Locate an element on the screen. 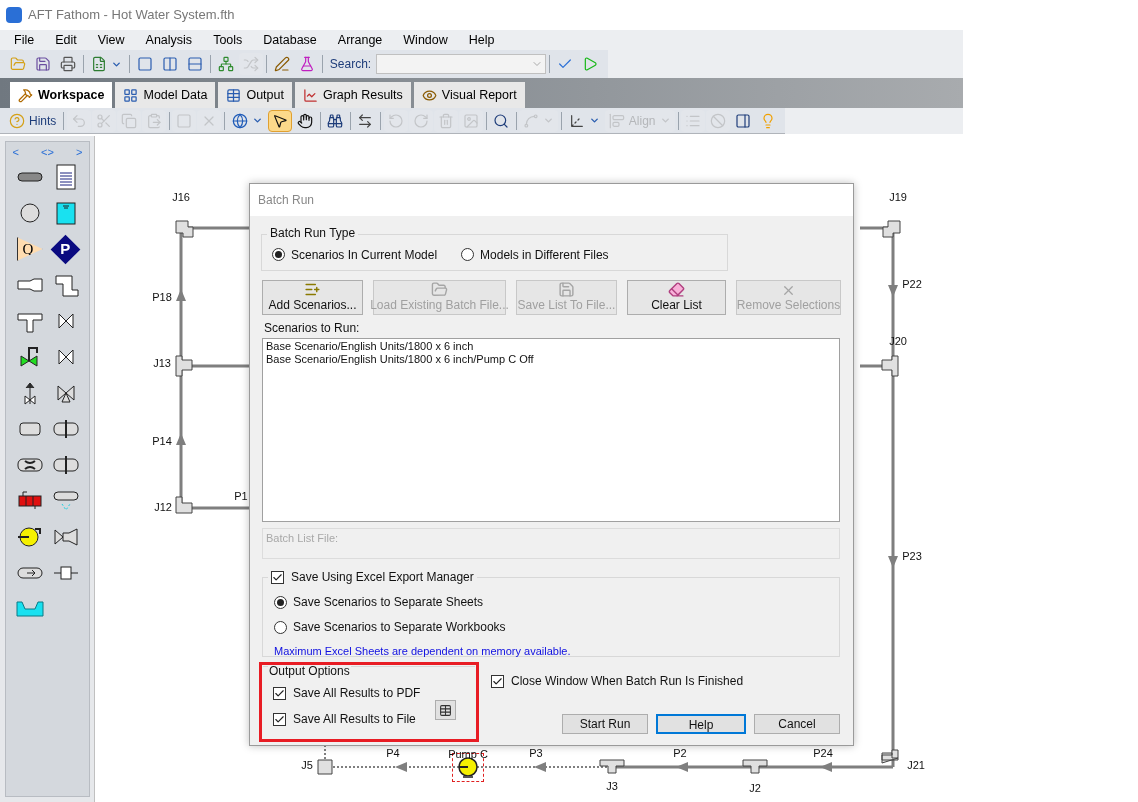  node-label: J5 is located at coordinates (307, 765).